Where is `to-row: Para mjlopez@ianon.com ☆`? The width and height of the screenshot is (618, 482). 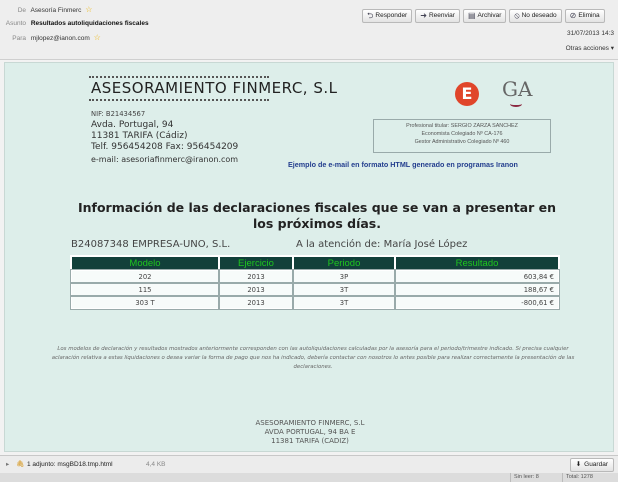
to-row: Para mjlopez@ianon.com ☆ is located at coordinates (50, 38).